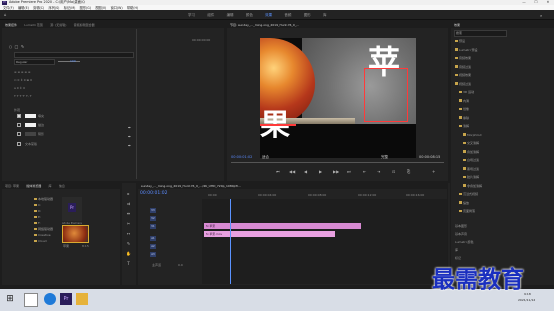 The width and height of the screenshot is (554, 311). What do you see at coordinates (471, 143) in the screenshot?
I see `effects-tree-item: 交叉溶解` at bounding box center [471, 143].